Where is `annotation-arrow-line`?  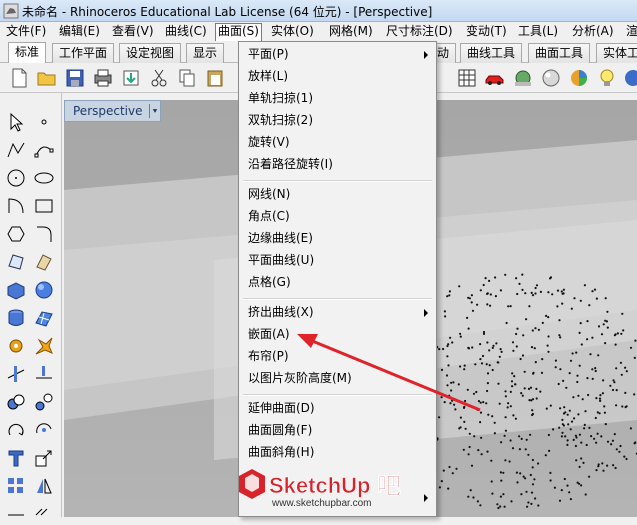 annotation-arrow-line is located at coordinates (392, 374).